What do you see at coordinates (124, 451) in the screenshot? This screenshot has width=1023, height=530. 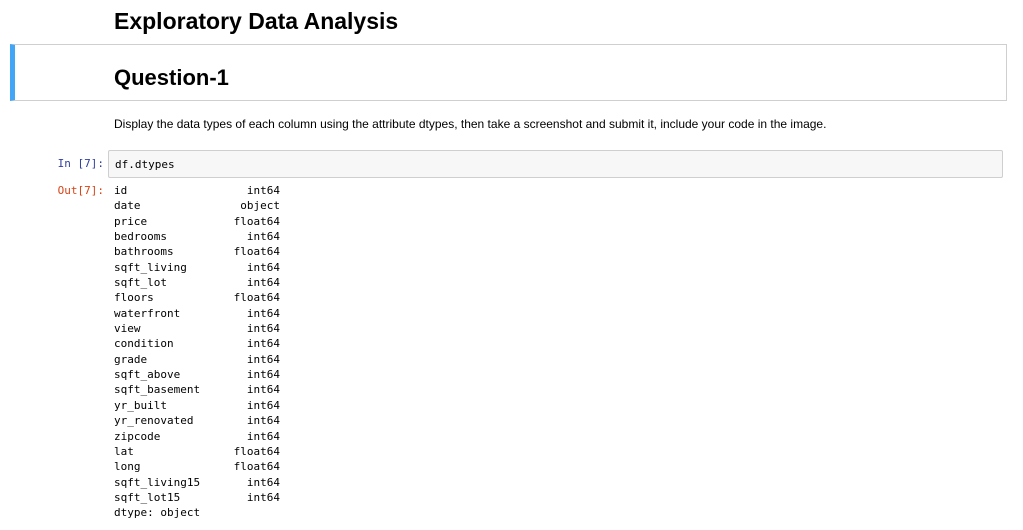 I see `column-name: lat` at bounding box center [124, 451].